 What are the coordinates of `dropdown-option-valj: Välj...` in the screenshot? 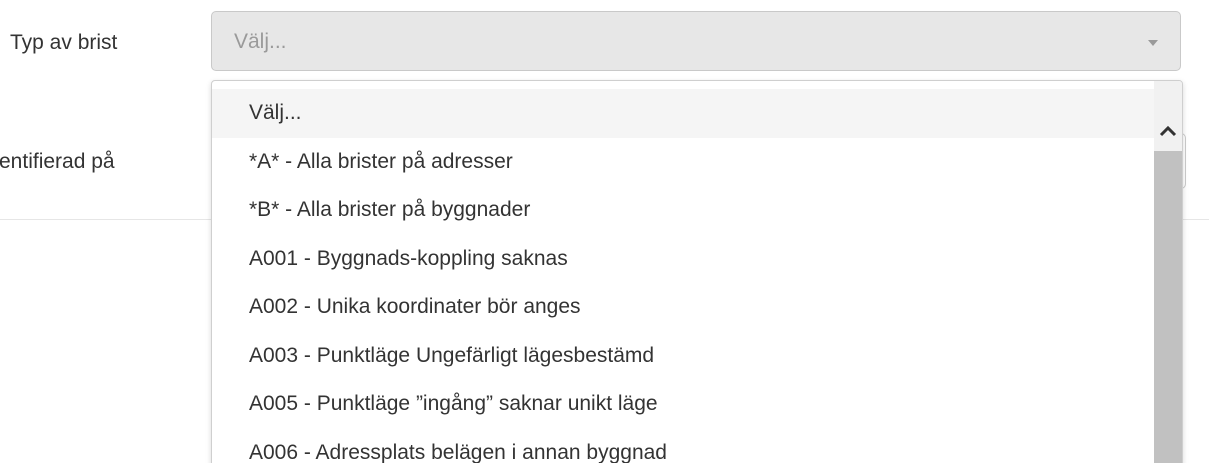 It's located at (683, 113).